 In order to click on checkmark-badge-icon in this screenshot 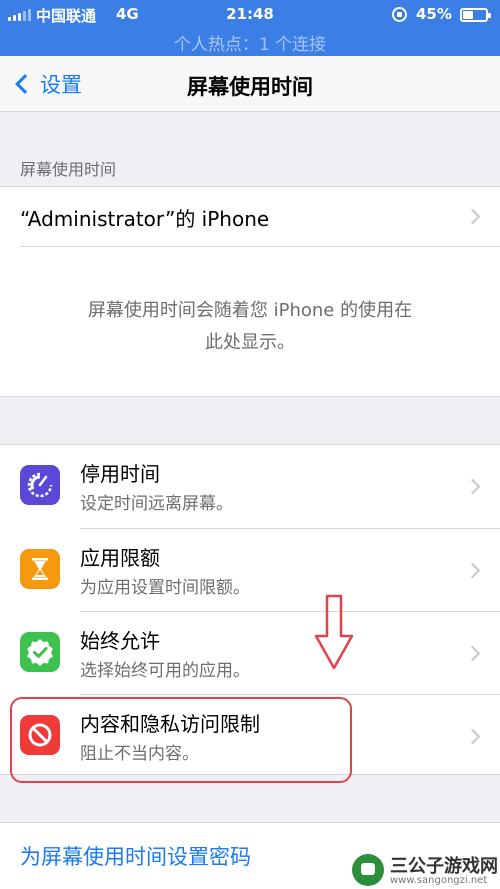, I will do `click(40, 652)`.